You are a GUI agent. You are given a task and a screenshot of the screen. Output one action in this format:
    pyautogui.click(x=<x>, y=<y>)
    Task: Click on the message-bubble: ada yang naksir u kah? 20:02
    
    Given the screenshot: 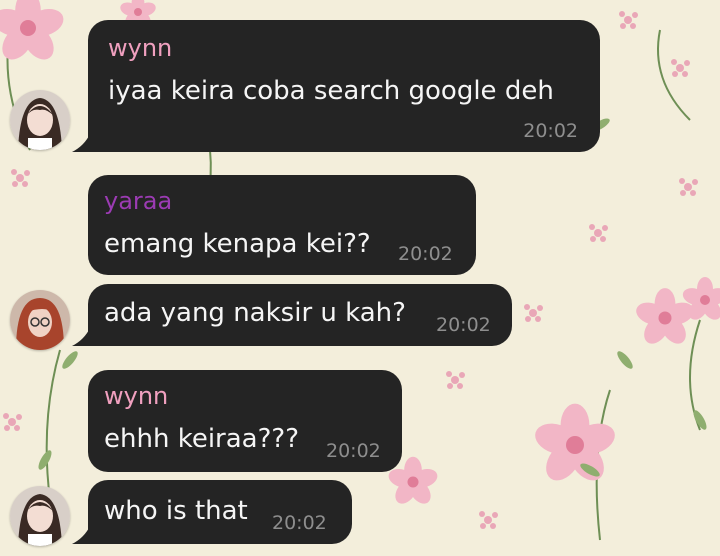 What is the action you would take?
    pyautogui.click(x=292, y=315)
    